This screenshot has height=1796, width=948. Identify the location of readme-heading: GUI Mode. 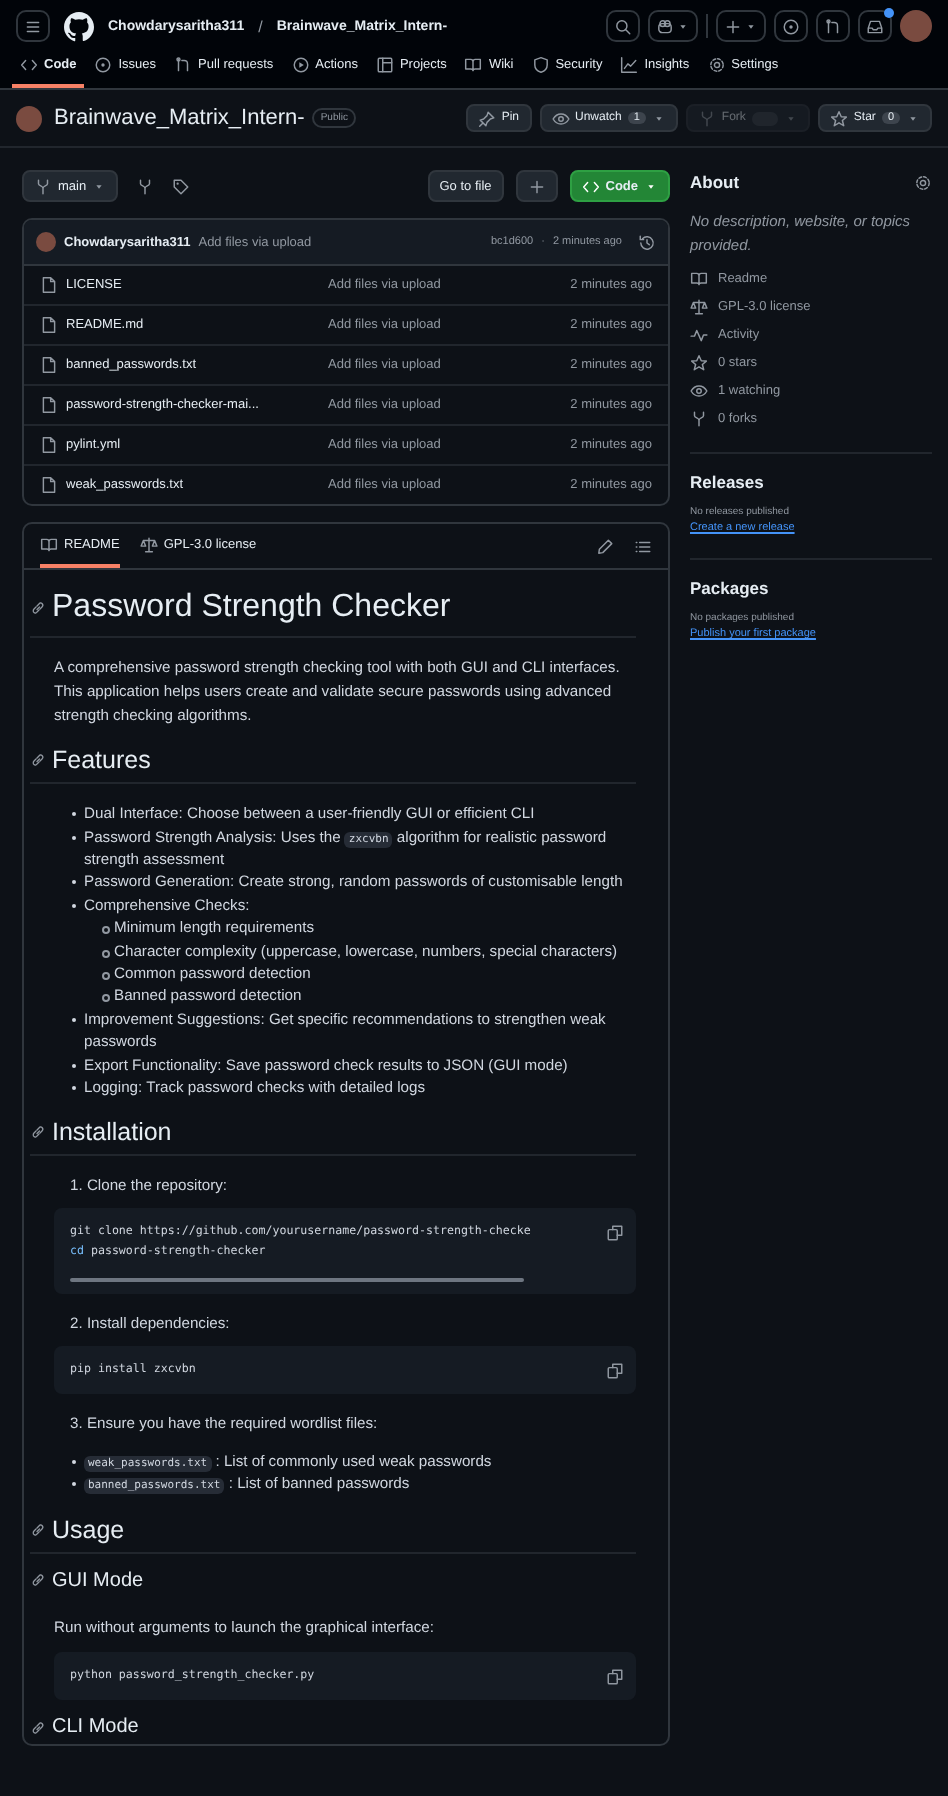
(98, 1580).